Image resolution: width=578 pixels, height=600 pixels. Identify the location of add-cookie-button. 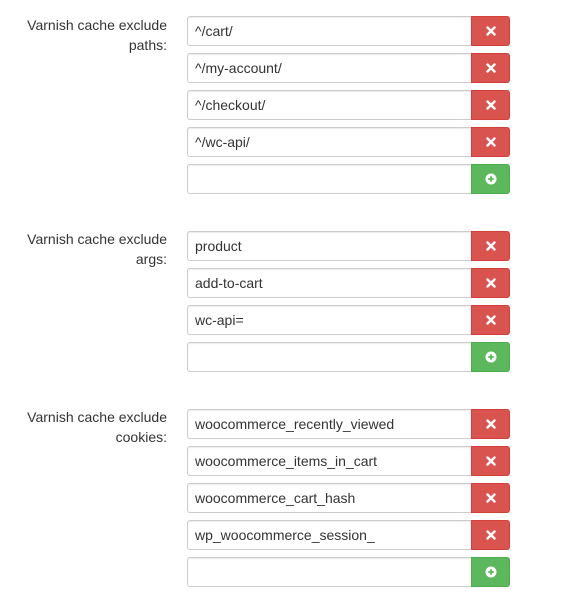
(490, 572).